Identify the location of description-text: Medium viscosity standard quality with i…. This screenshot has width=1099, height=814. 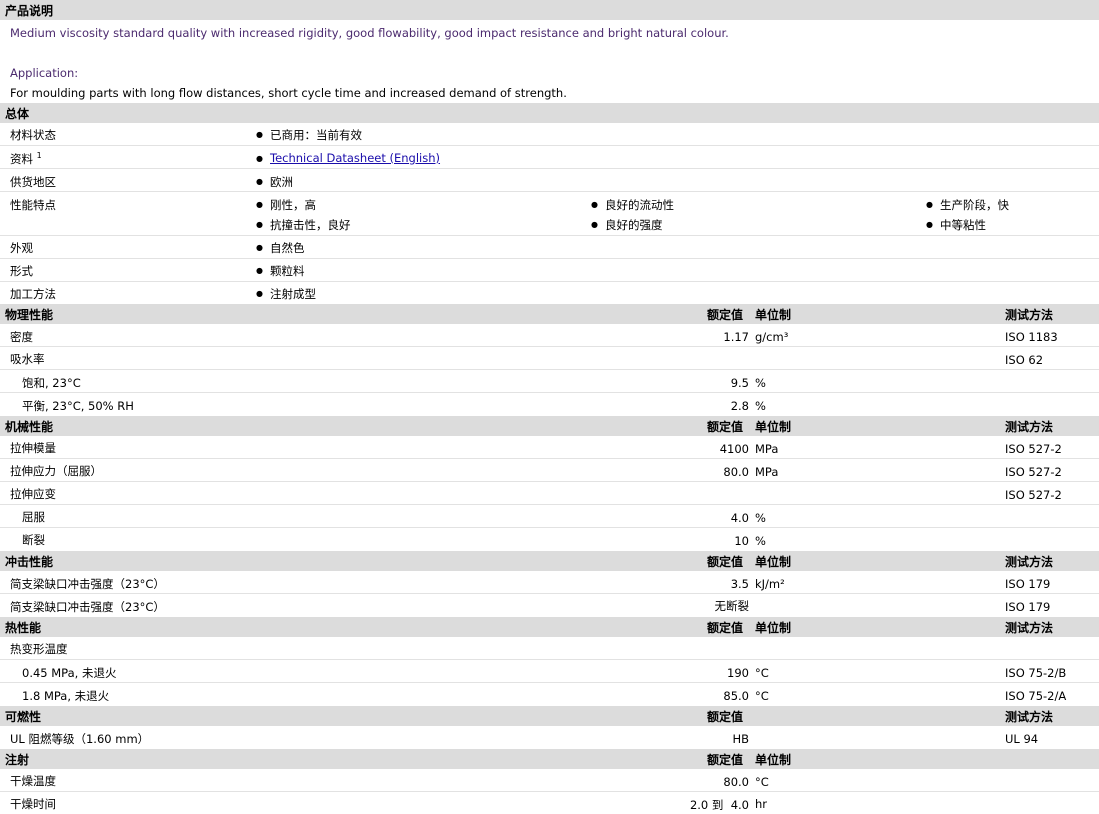
(369, 33).